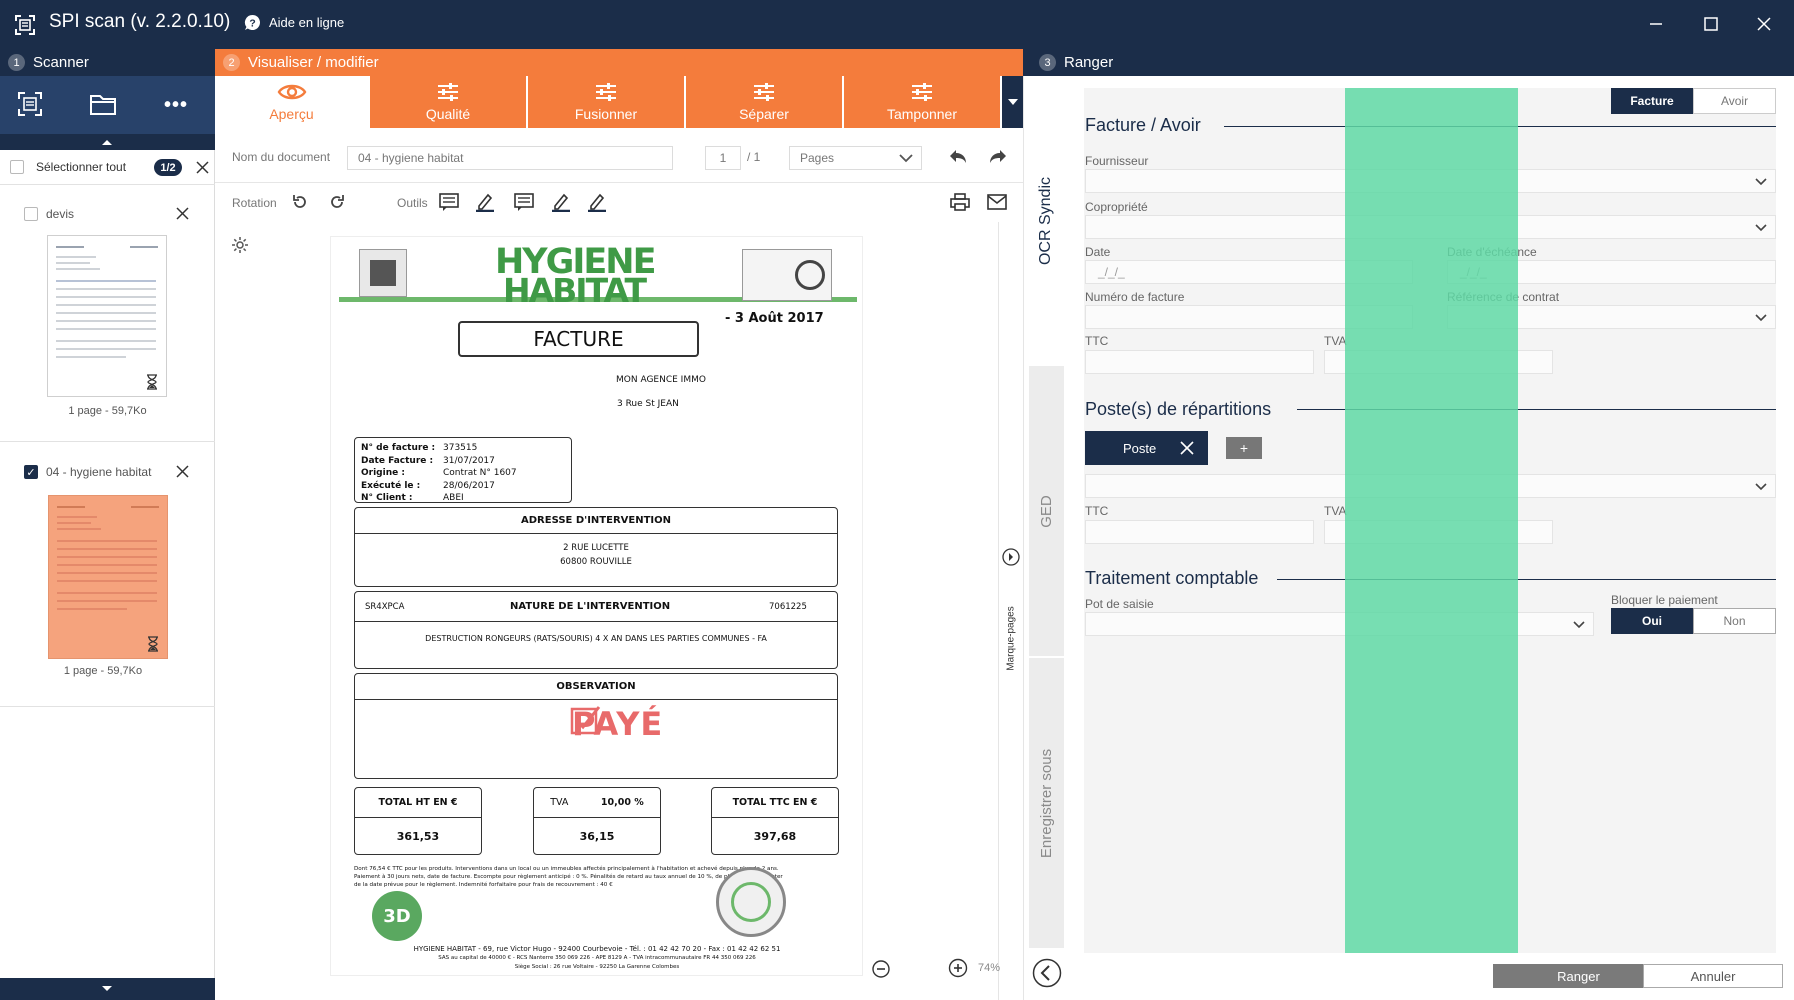 The height and width of the screenshot is (1000, 1794). What do you see at coordinates (1199, 362) in the screenshot?
I see `ttc-input` at bounding box center [1199, 362].